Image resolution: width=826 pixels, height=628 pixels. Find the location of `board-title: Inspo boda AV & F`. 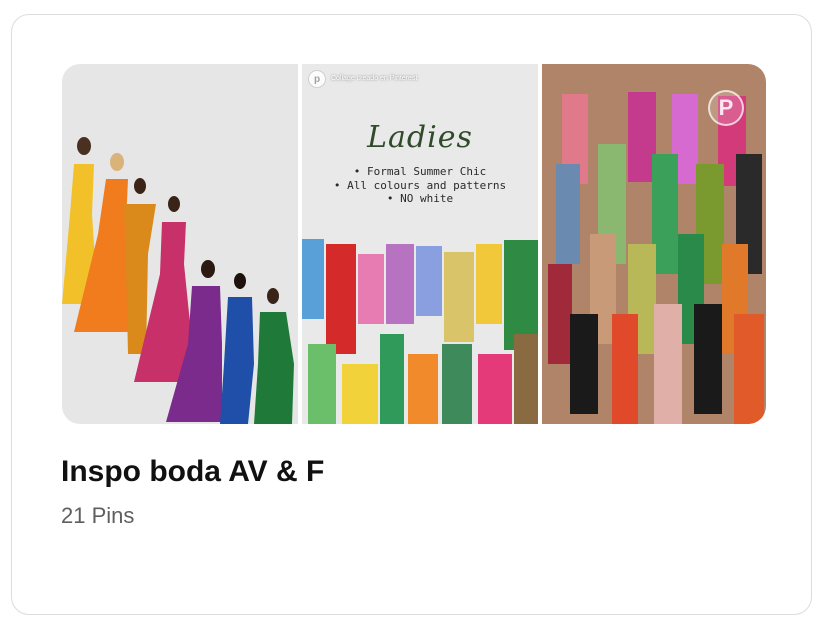

board-title: Inspo boda AV & F is located at coordinates (192, 472).